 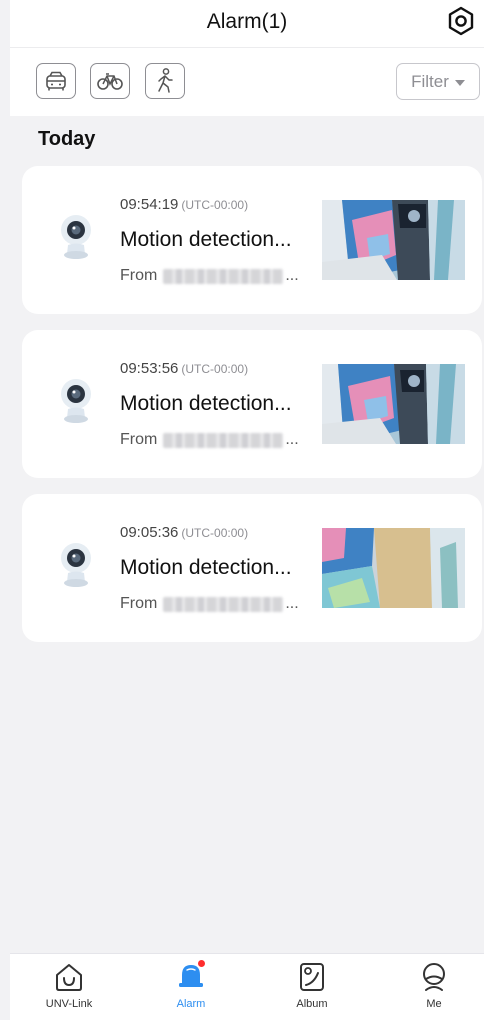 I want to click on bicycle-filter-button, so click(x=110, y=81).